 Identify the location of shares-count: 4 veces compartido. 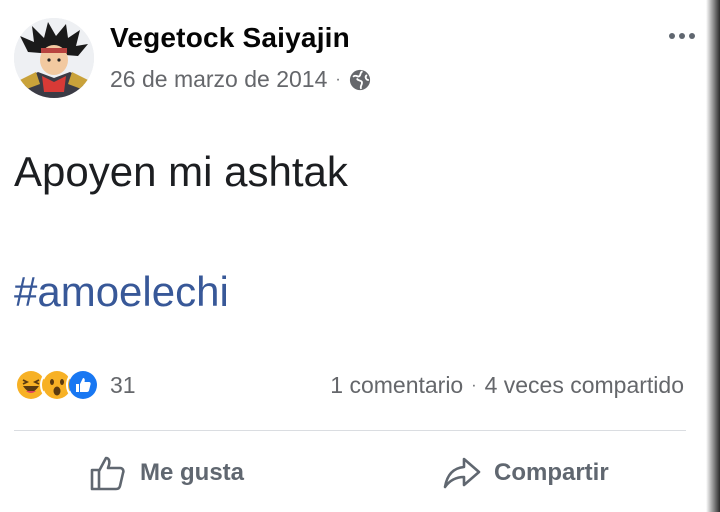
(584, 385).